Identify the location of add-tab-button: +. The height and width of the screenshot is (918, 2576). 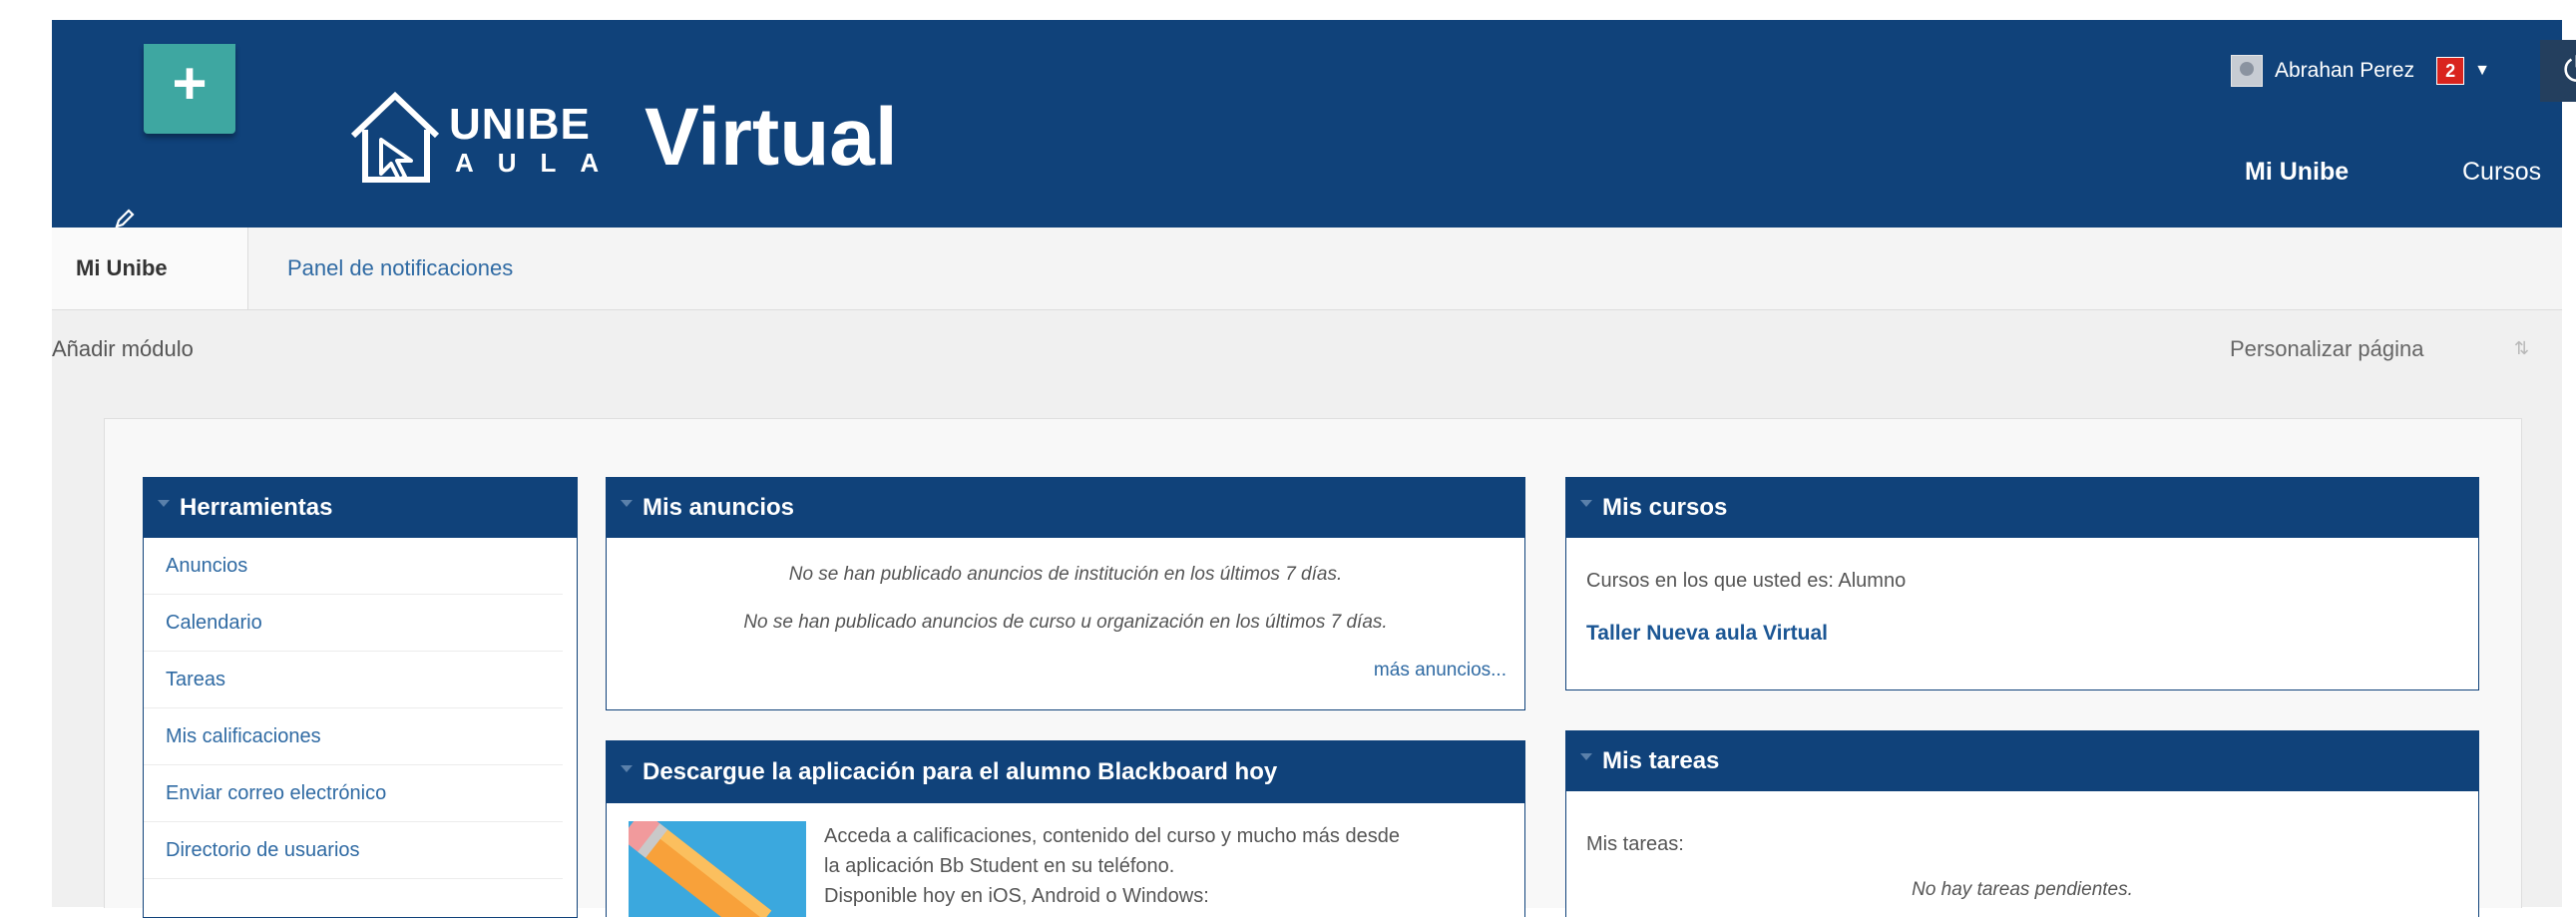
(189, 89).